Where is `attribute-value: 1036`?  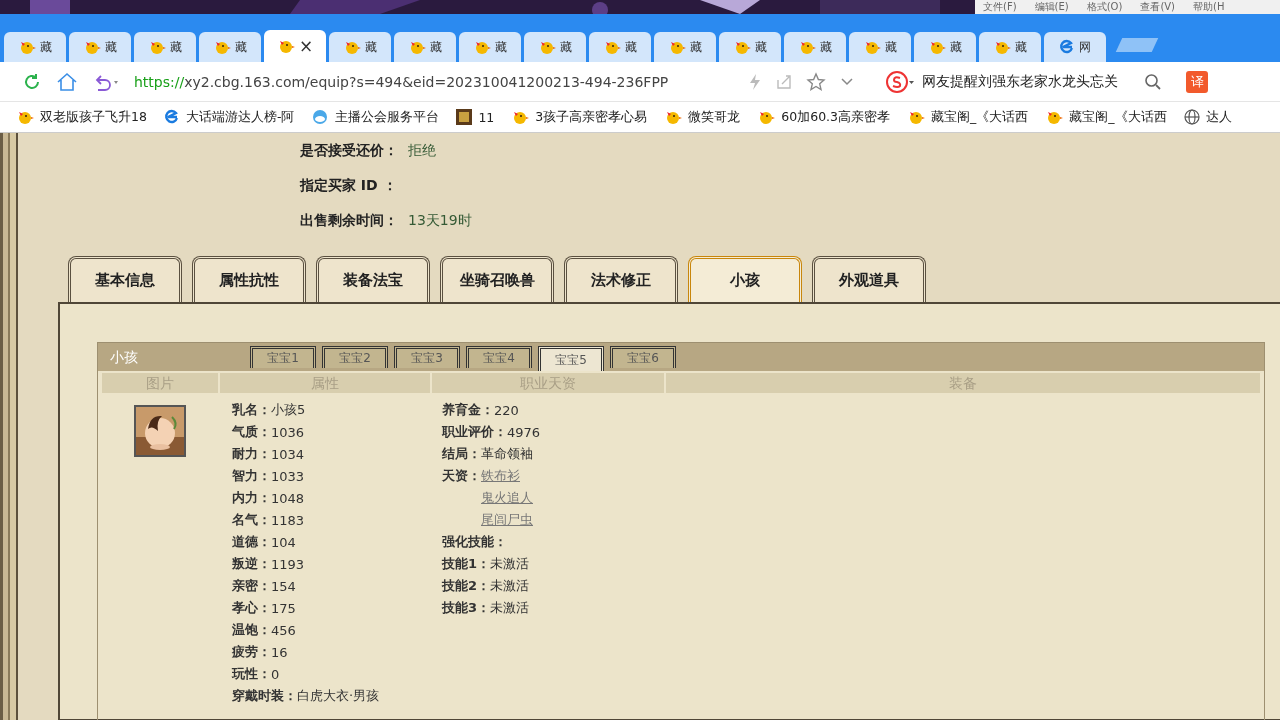
attribute-value: 1036 is located at coordinates (288, 432).